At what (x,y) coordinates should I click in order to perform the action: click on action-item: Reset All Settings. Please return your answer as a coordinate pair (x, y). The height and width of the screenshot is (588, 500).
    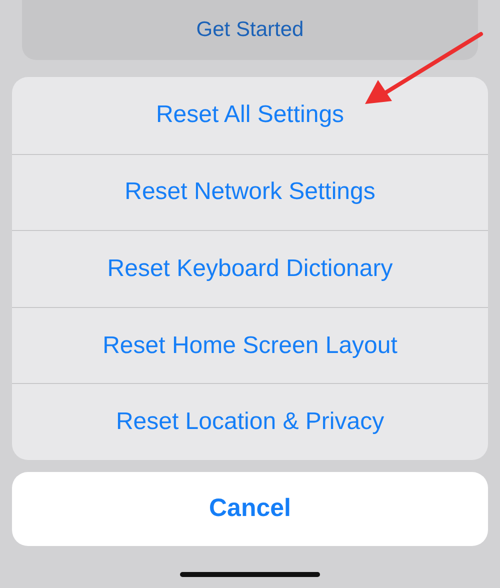
    Looking at the image, I should click on (250, 115).